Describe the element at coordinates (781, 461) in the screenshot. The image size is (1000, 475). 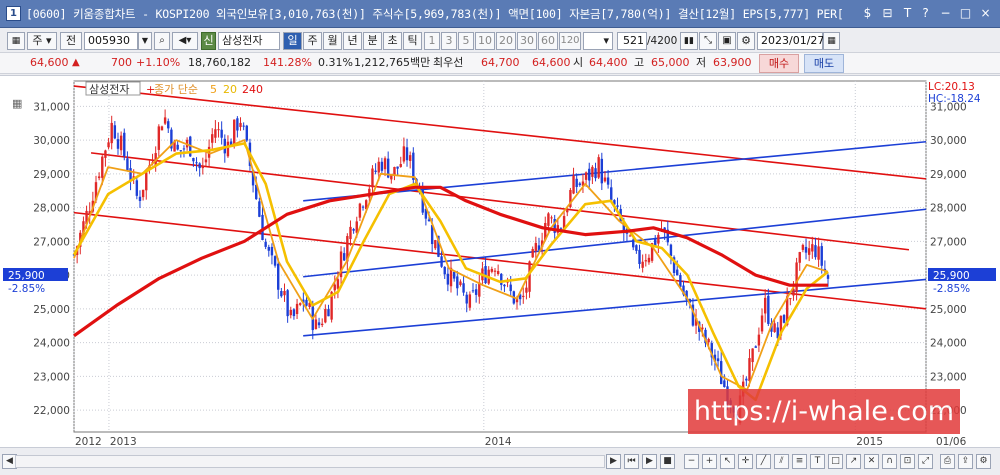
I see `channel-tool-icon: ⫽` at that location.